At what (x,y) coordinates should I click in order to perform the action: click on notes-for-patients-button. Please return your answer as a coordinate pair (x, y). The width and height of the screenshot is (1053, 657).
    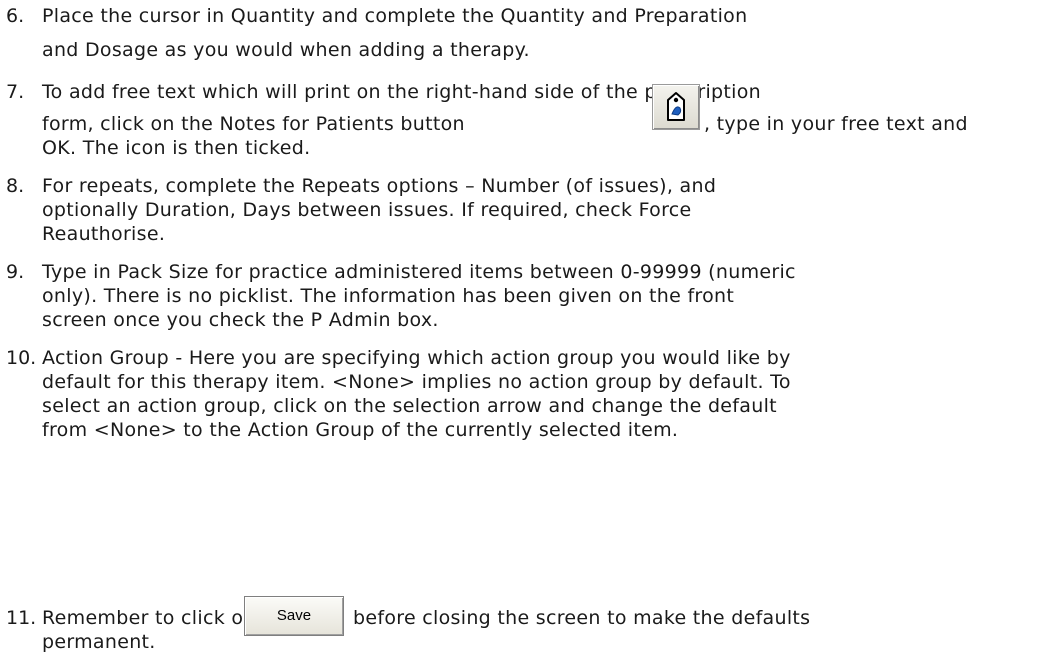
    Looking at the image, I should click on (676, 107).